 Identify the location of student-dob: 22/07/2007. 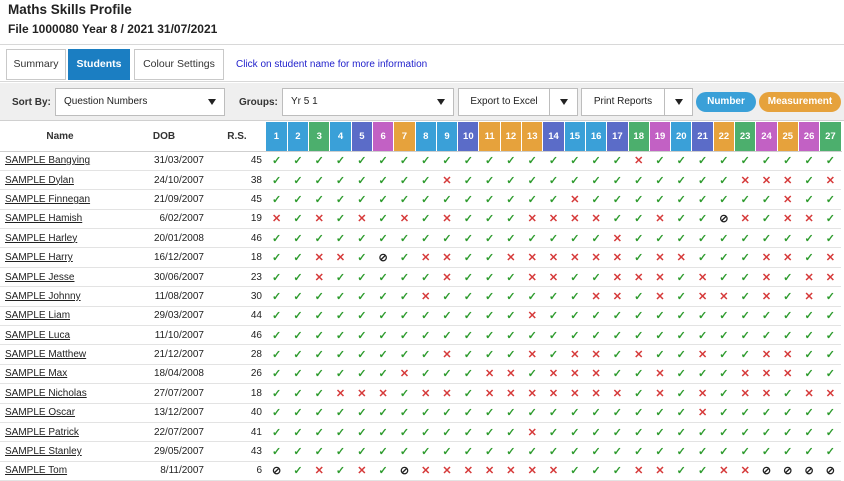
(164, 432).